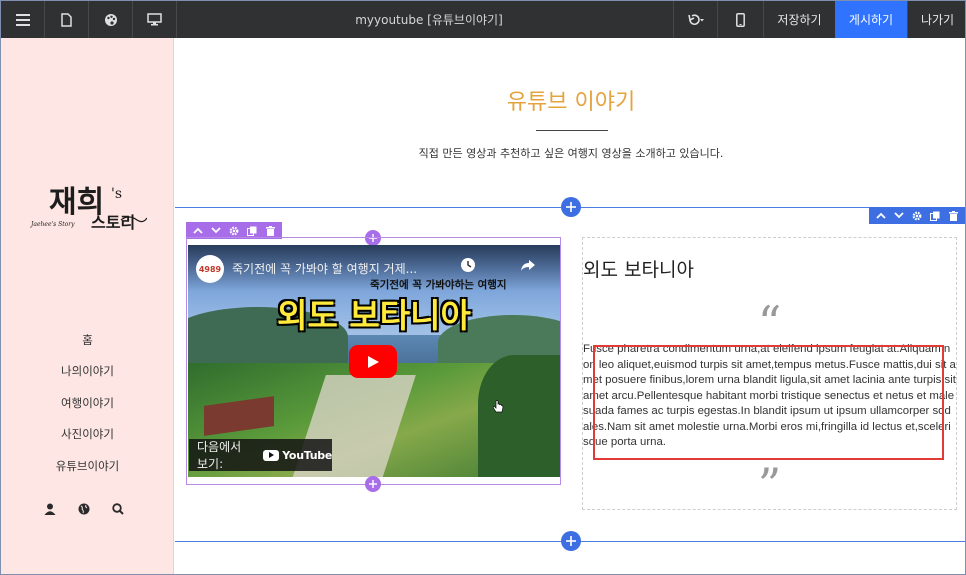 This screenshot has height=575, width=966. I want to click on move-up-button, so click(881, 215).